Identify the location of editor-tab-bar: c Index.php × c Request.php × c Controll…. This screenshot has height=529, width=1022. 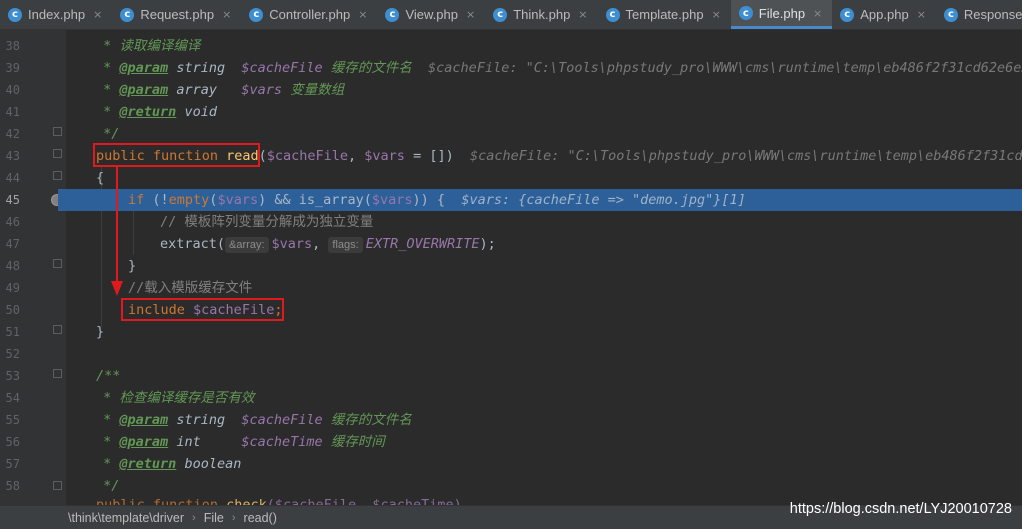
(511, 15).